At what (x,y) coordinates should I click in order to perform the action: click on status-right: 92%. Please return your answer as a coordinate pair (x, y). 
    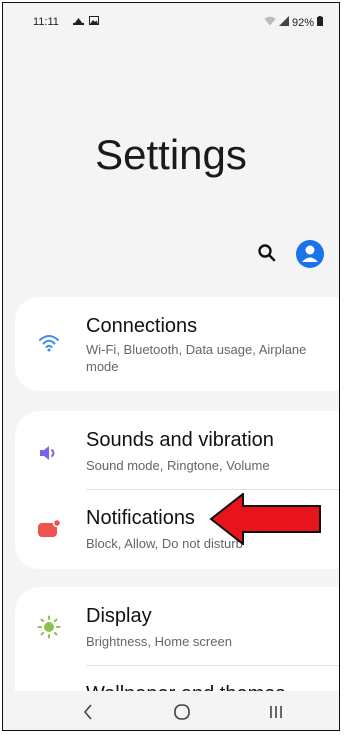
    Looking at the image, I should click on (293, 22).